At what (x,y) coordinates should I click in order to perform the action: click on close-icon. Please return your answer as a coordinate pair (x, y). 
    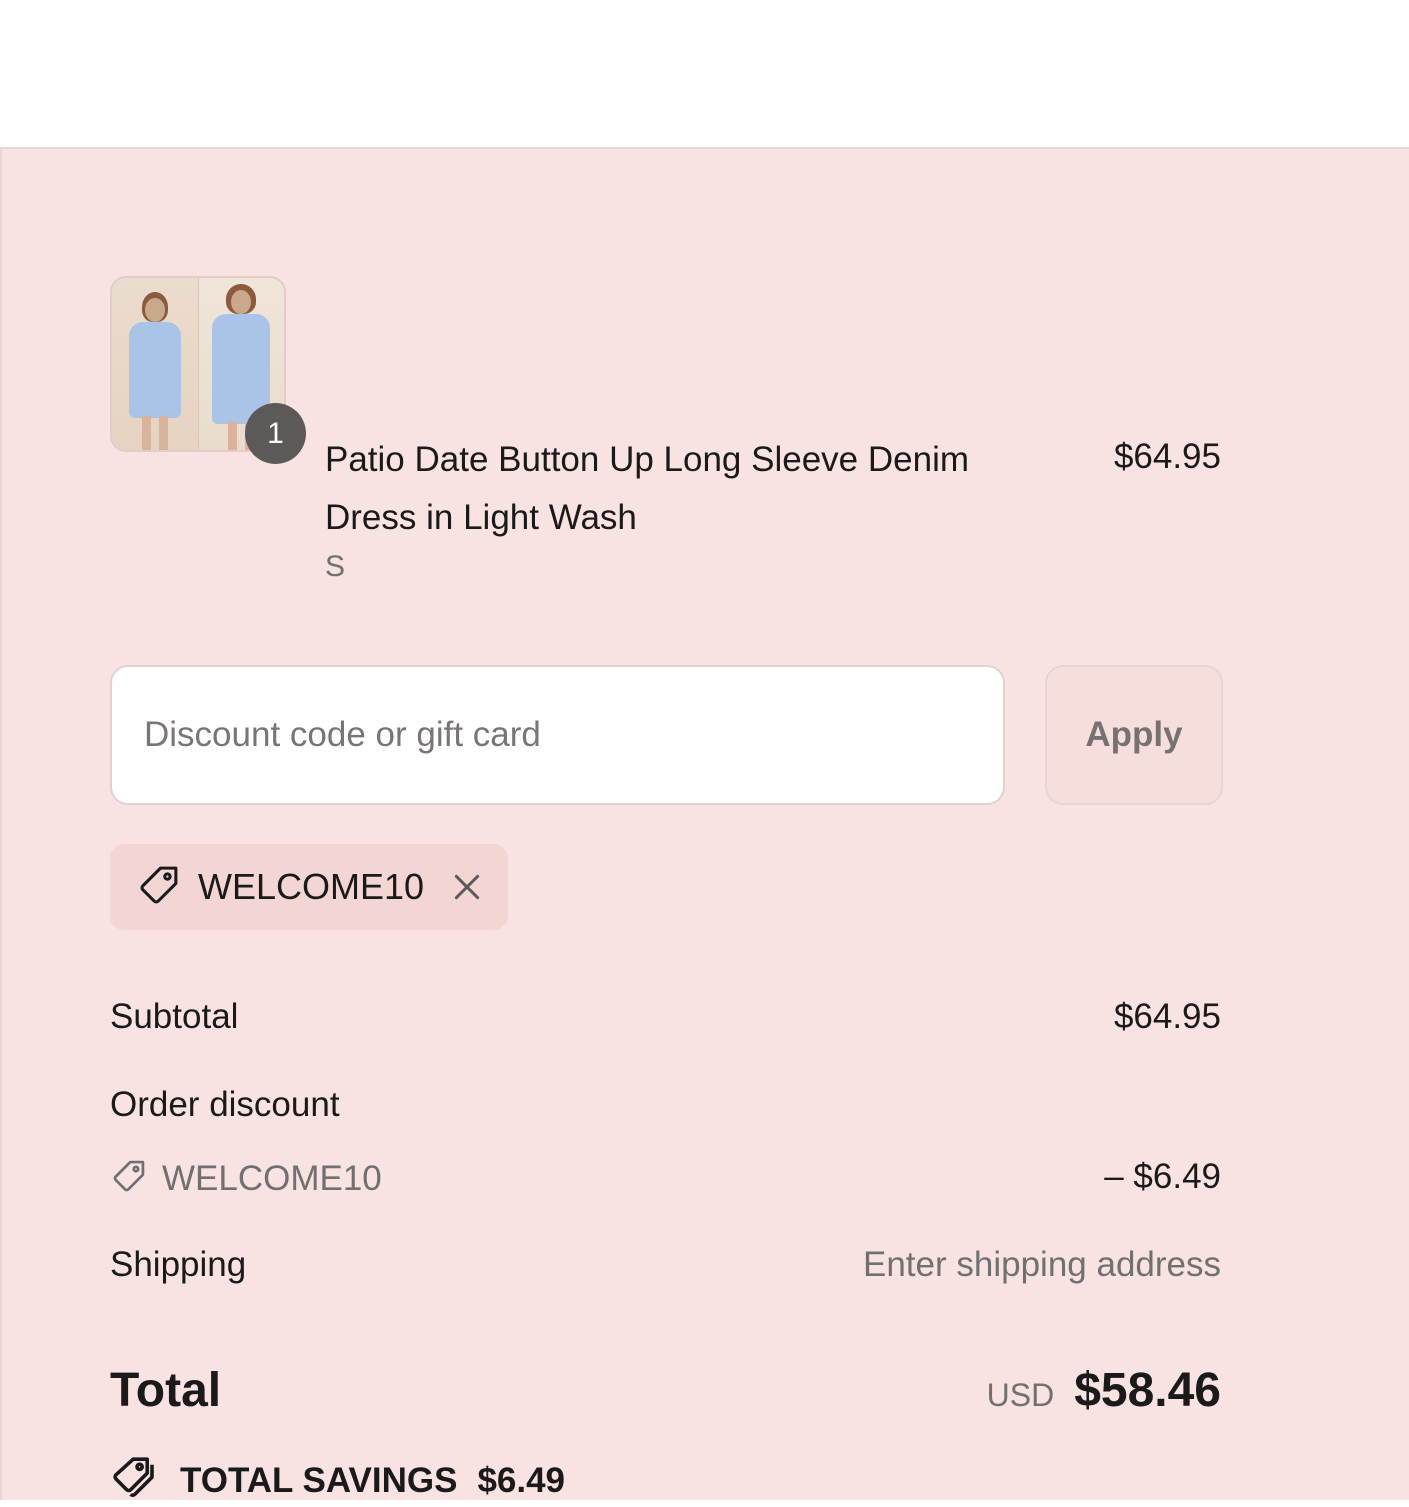
    Looking at the image, I should click on (467, 887).